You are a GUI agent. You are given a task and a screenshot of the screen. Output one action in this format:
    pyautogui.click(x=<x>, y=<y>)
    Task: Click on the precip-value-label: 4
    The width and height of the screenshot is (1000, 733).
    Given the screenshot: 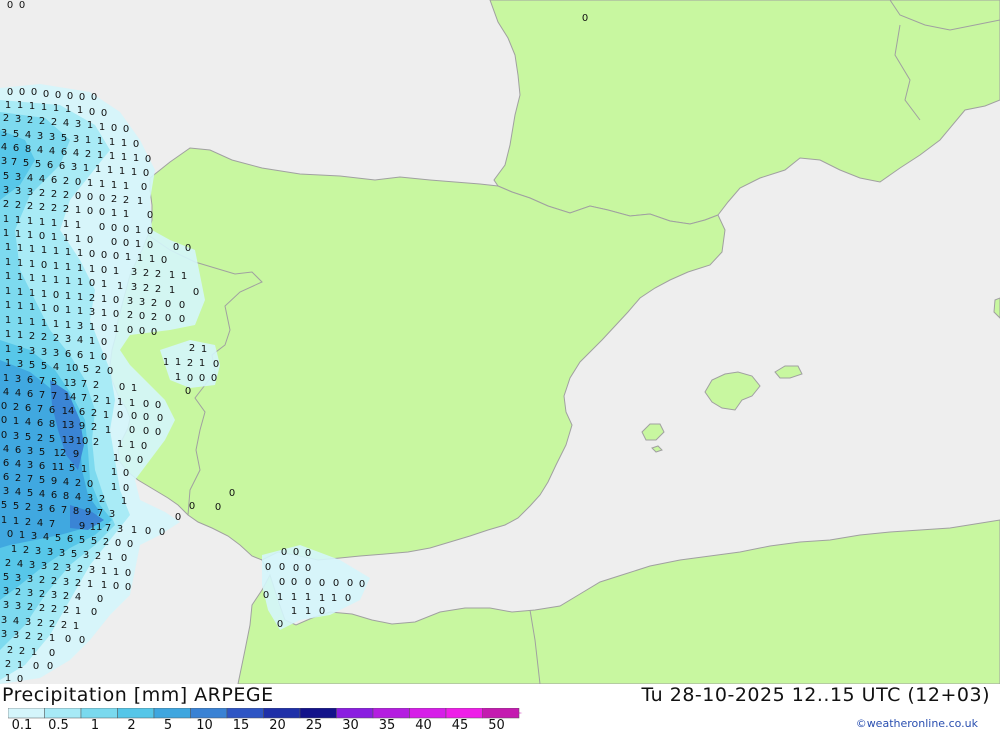 What is the action you would take?
    pyautogui.click(x=40, y=523)
    